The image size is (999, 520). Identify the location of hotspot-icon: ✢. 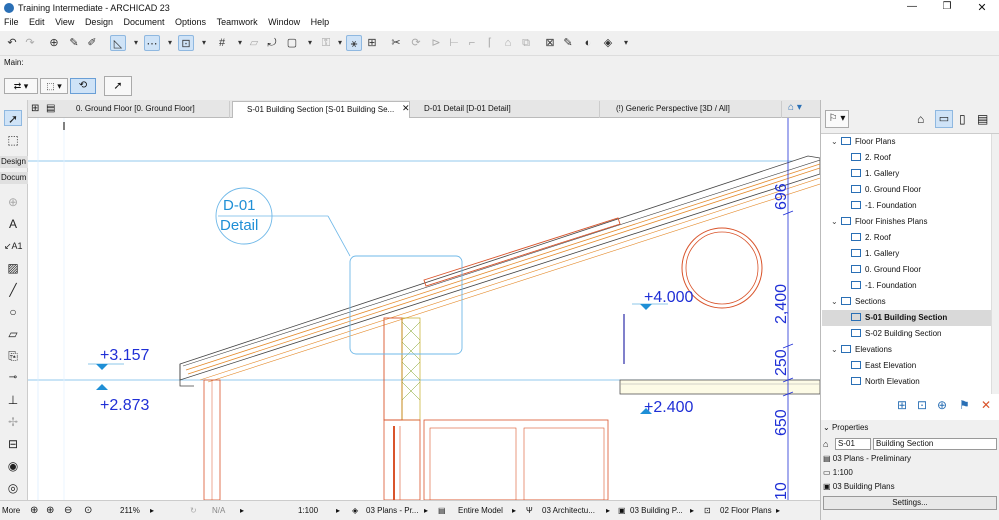
(13, 422).